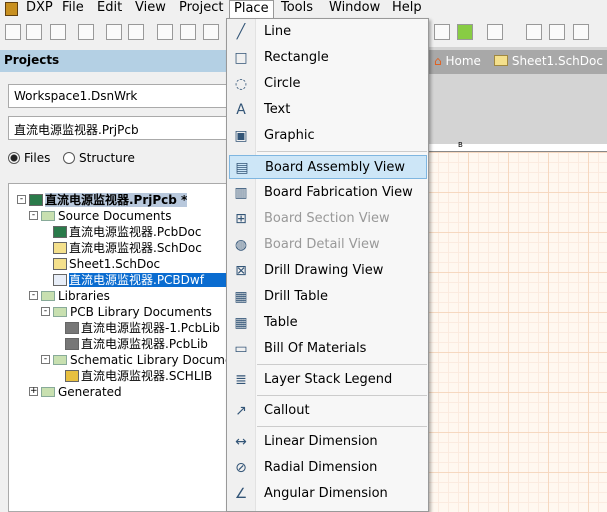 This screenshot has height=512, width=607. What do you see at coordinates (328, 380) in the screenshot?
I see `menu-item-layer-stack-legend: ≣ Layer Stack Legend` at bounding box center [328, 380].